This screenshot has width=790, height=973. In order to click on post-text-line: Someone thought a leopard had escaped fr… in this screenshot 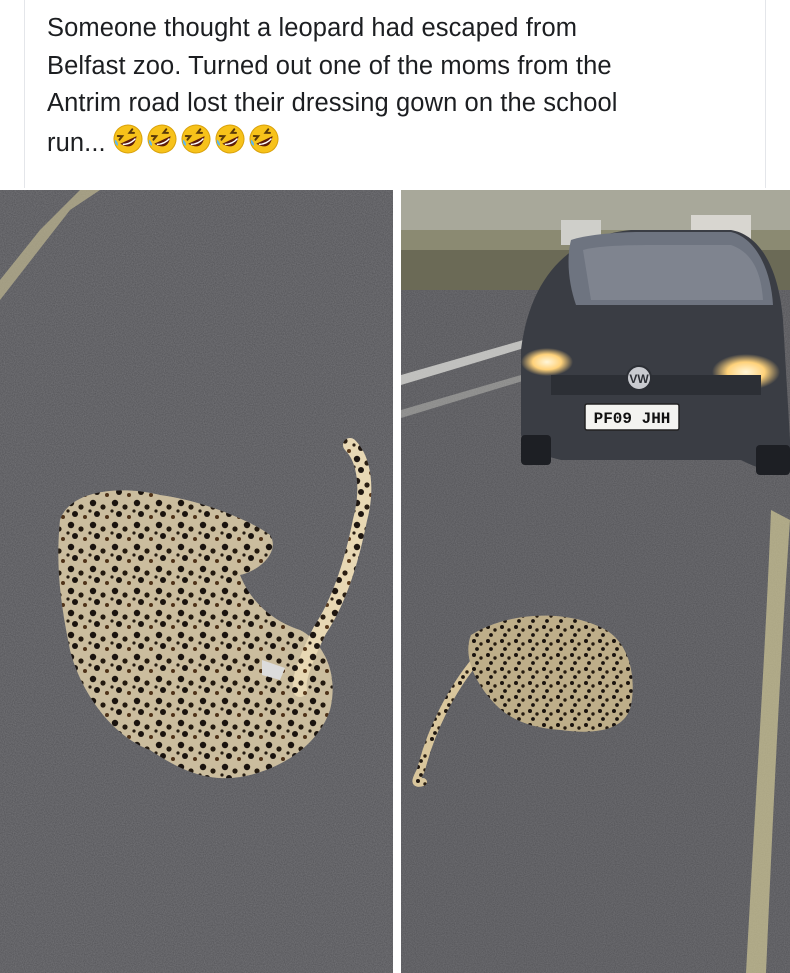, I will do `click(312, 28)`.